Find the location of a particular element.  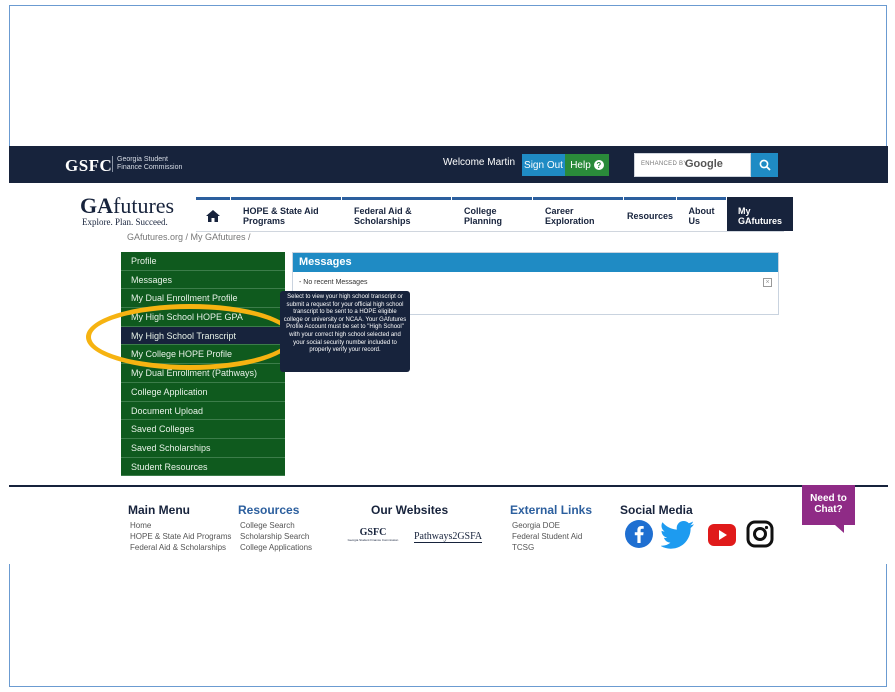

sidebar-item-profile: Profile is located at coordinates (203, 261).